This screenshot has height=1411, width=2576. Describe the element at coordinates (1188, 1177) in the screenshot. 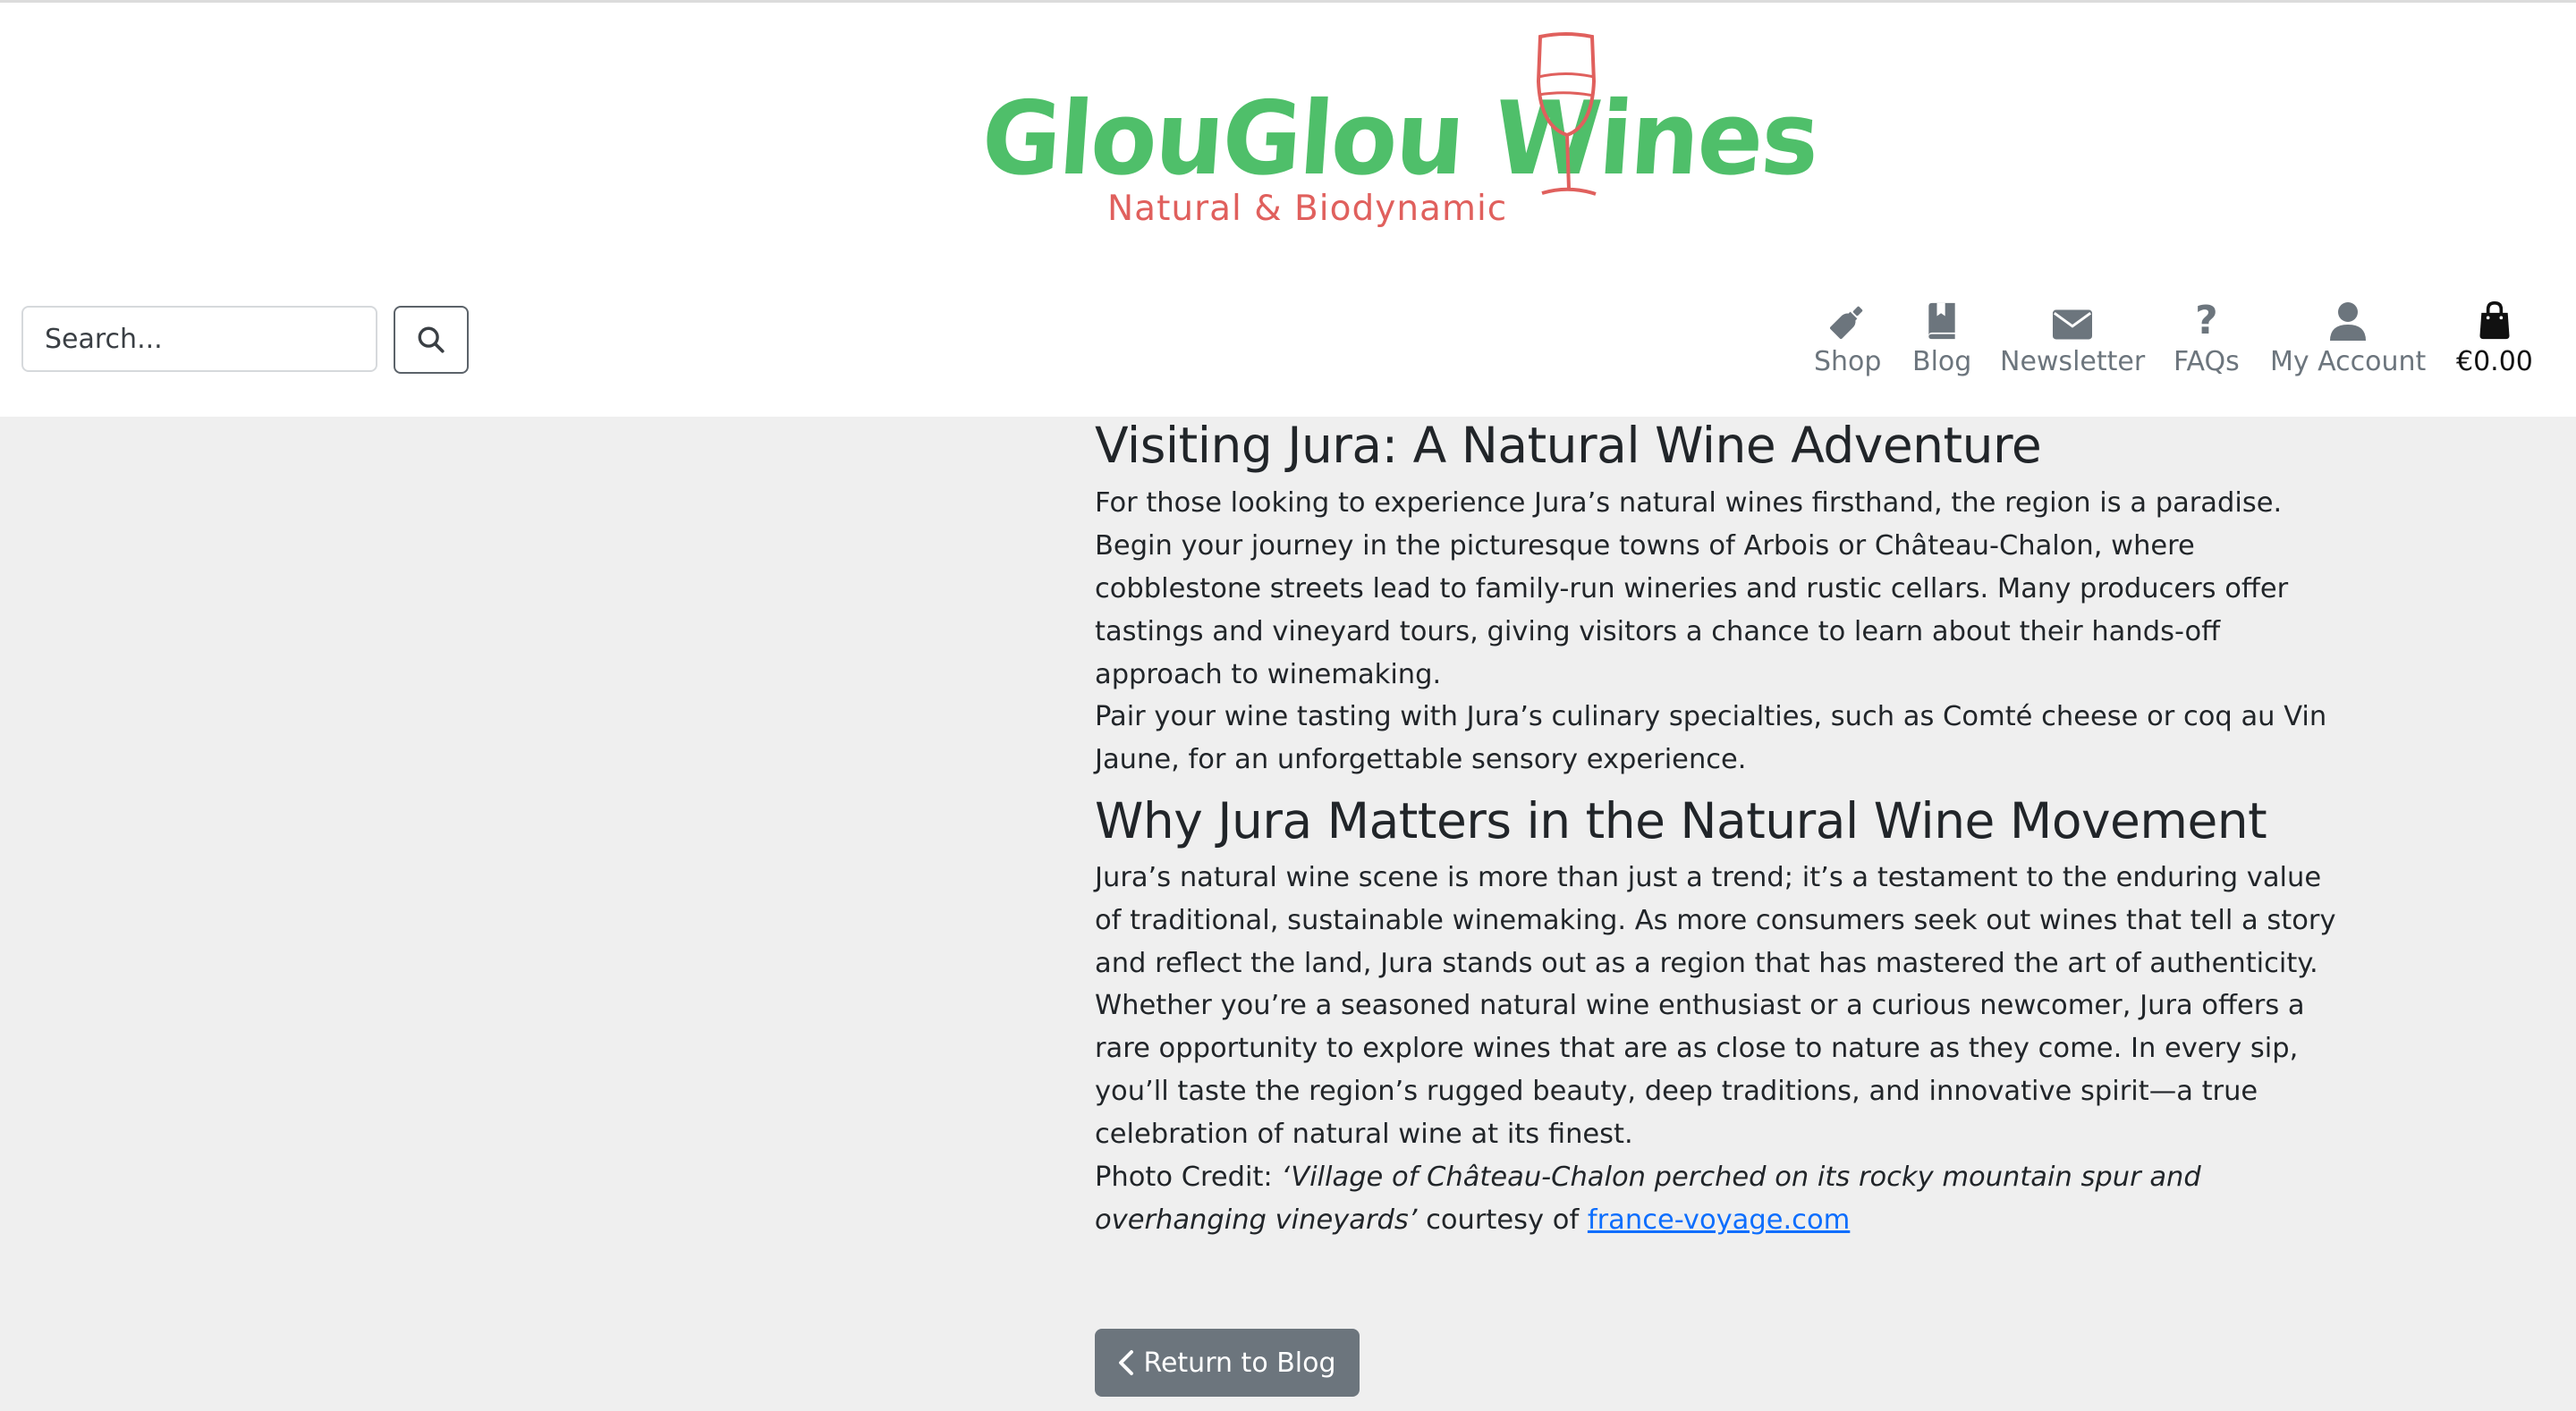

I see `photo-credit-label: Photo Credit:` at that location.